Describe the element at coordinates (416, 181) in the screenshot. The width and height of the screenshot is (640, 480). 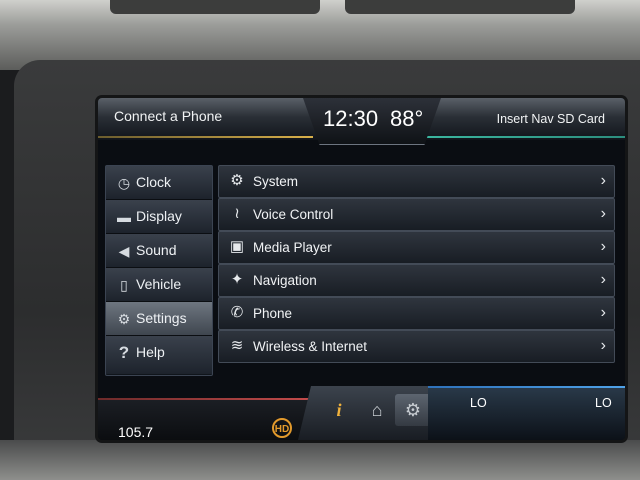
I see `list-item-system: ⚙ System ›` at that location.